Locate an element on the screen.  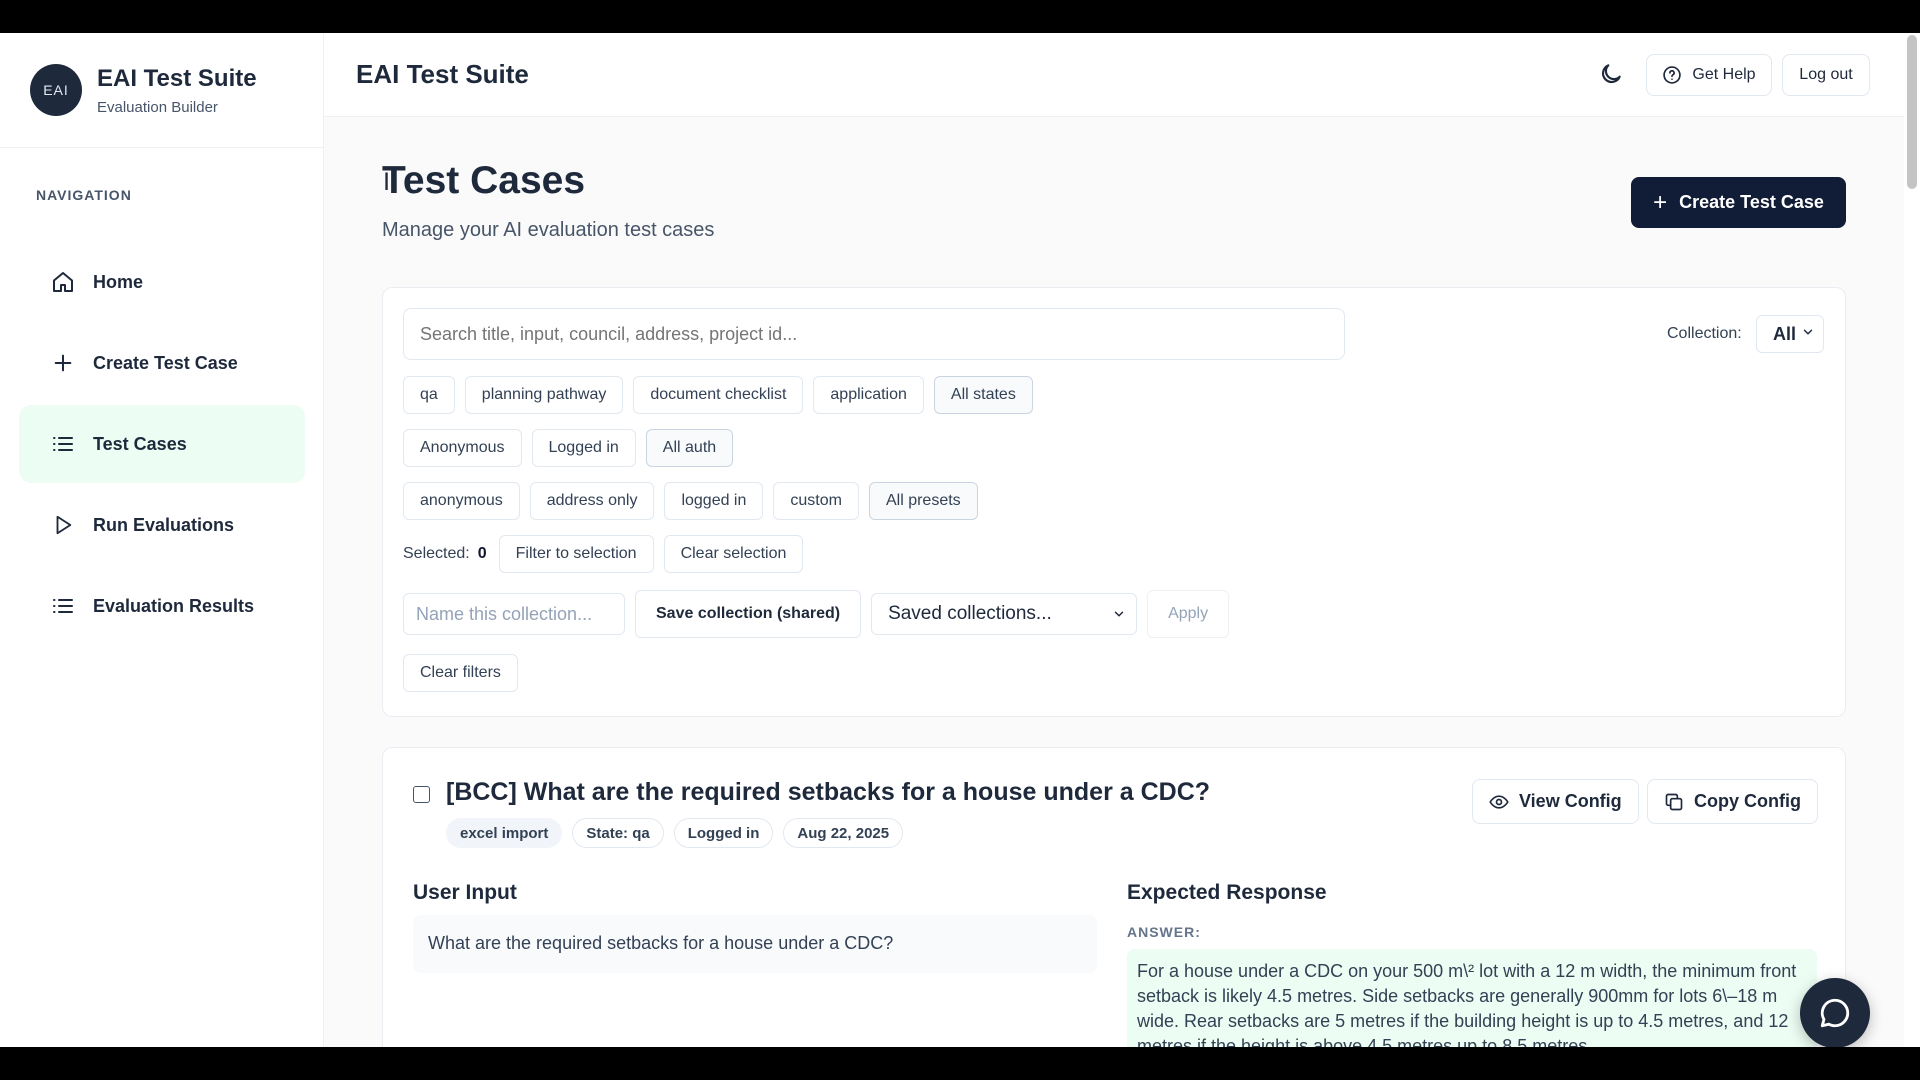
filter-chip-preset-address-only: address only is located at coordinates (592, 501).